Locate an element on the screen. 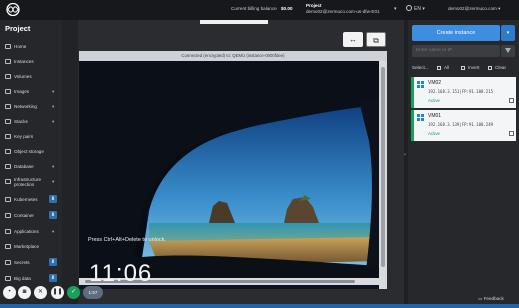 The image size is (519, 308). sidebar-item-label: Networking is located at coordinates (25, 106).